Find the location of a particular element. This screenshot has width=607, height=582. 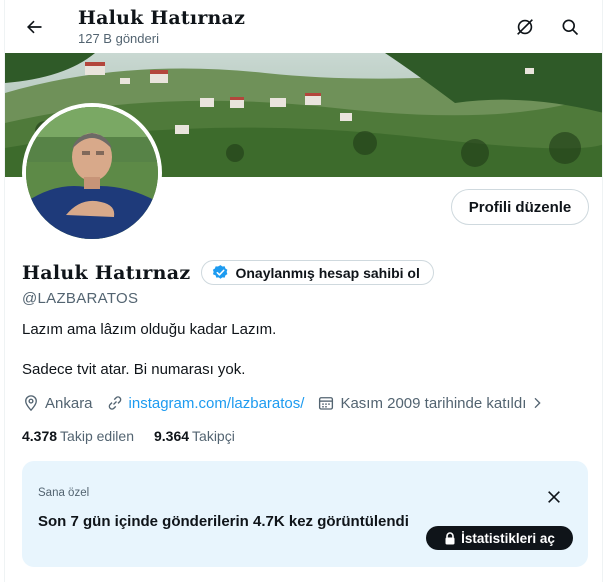

chevron-right-icon is located at coordinates (538, 403).